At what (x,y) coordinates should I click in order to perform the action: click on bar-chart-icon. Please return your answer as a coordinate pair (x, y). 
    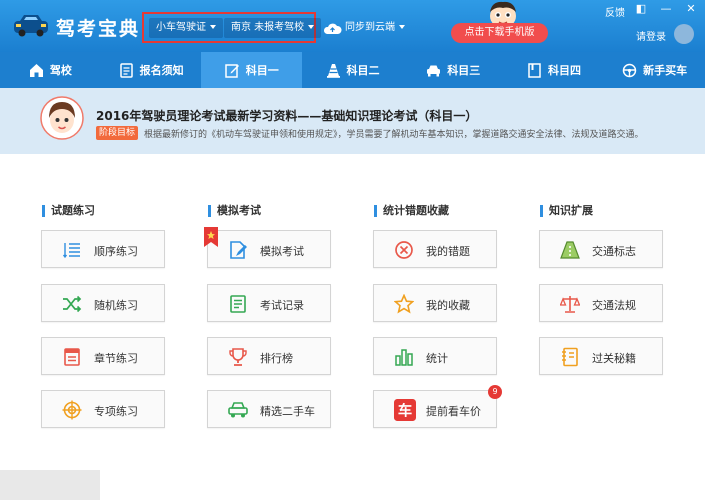
    Looking at the image, I should click on (404, 357).